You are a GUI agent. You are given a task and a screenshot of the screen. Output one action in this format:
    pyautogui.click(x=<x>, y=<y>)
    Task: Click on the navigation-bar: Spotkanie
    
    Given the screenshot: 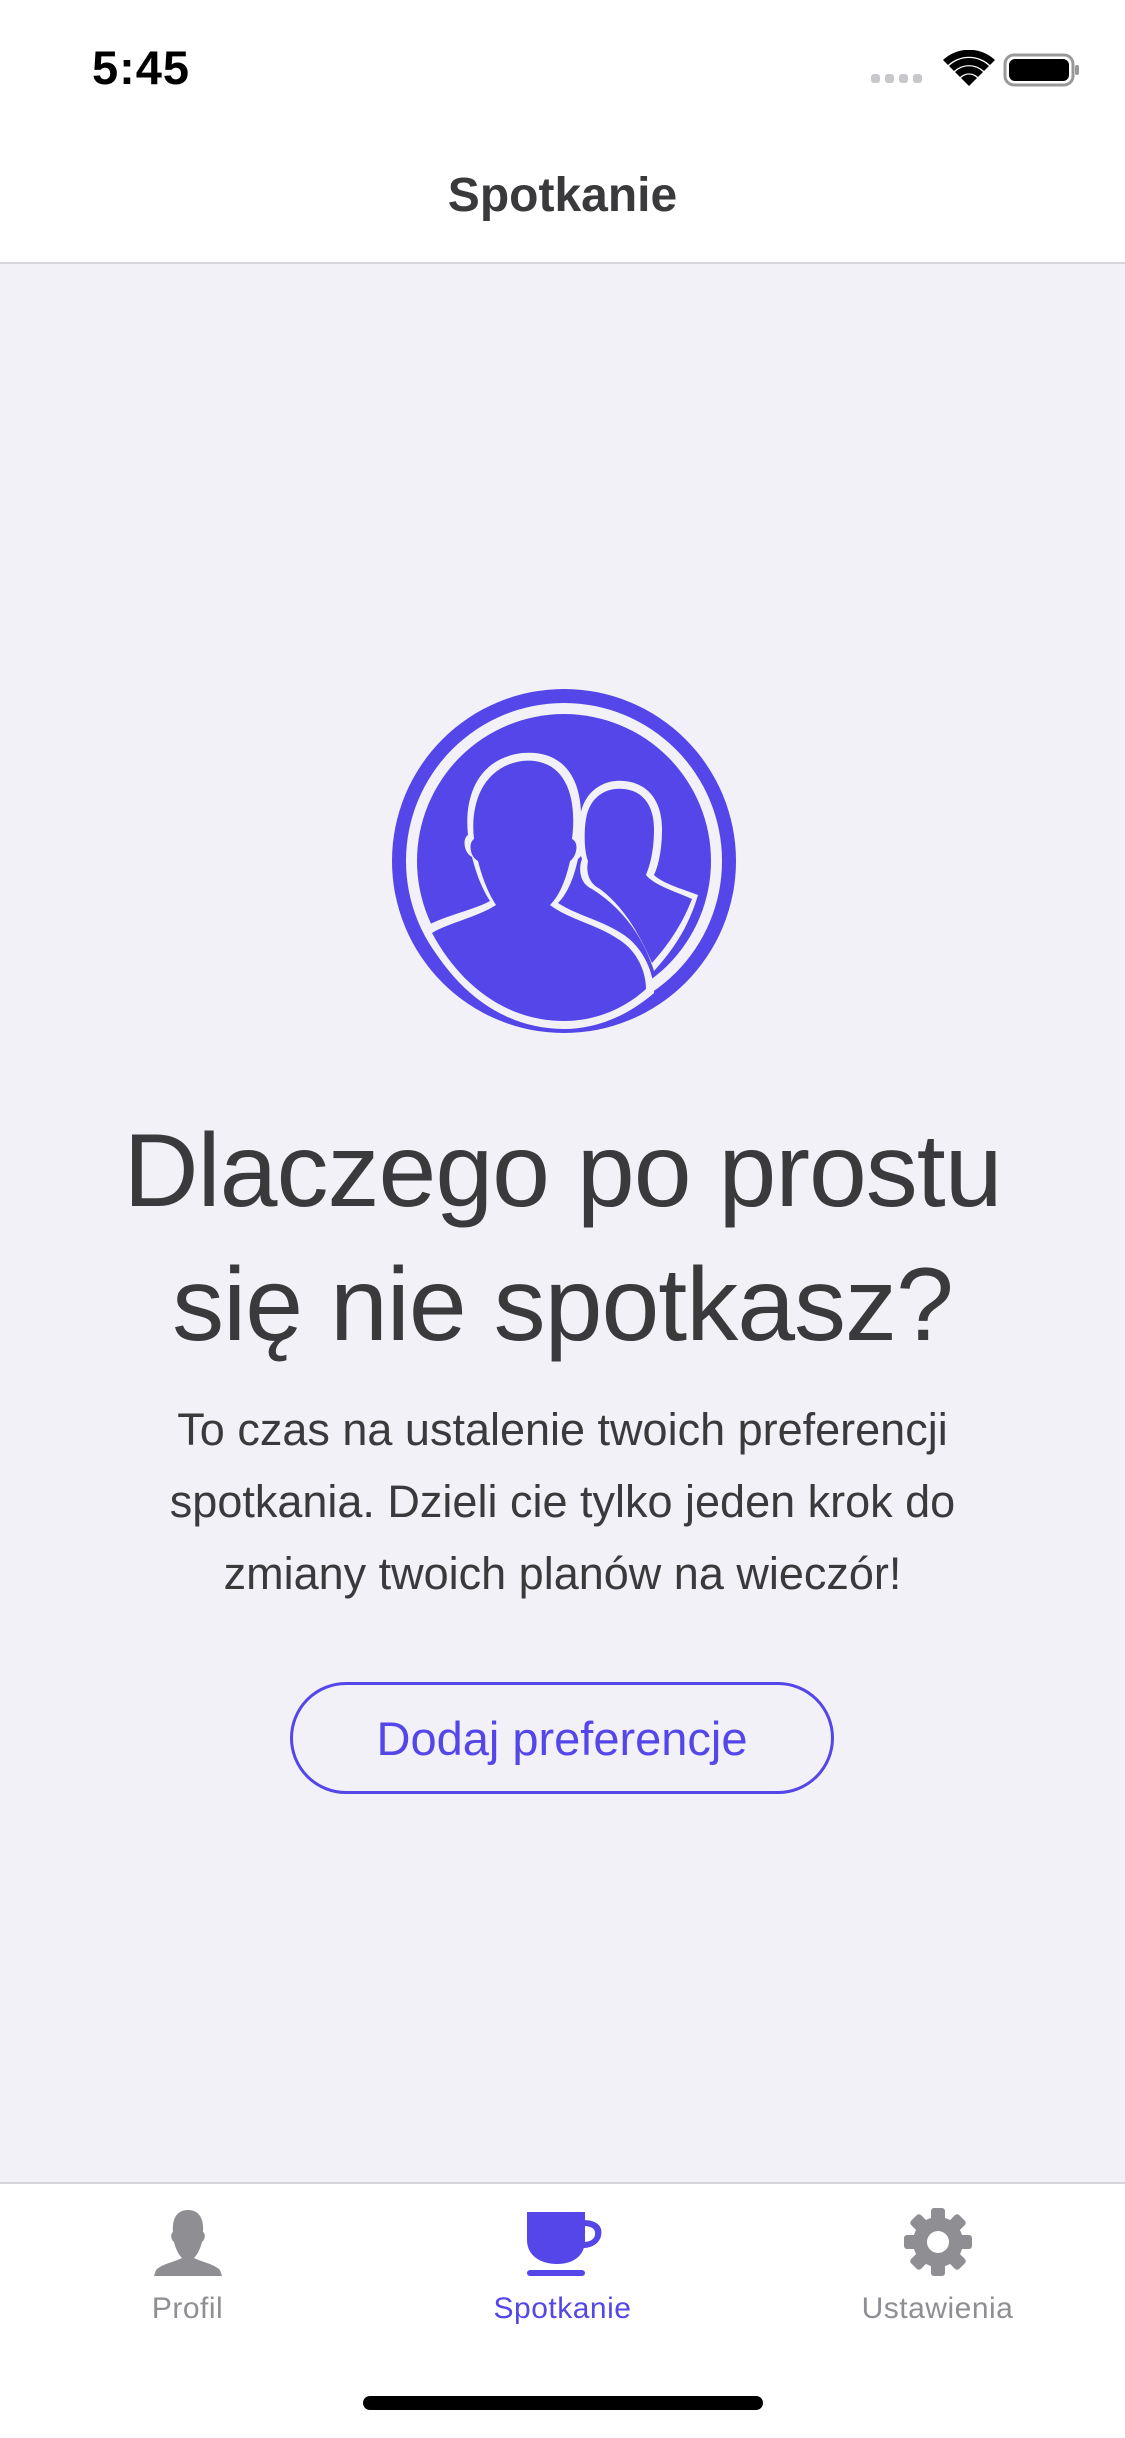 What is the action you would take?
    pyautogui.click(x=562, y=198)
    